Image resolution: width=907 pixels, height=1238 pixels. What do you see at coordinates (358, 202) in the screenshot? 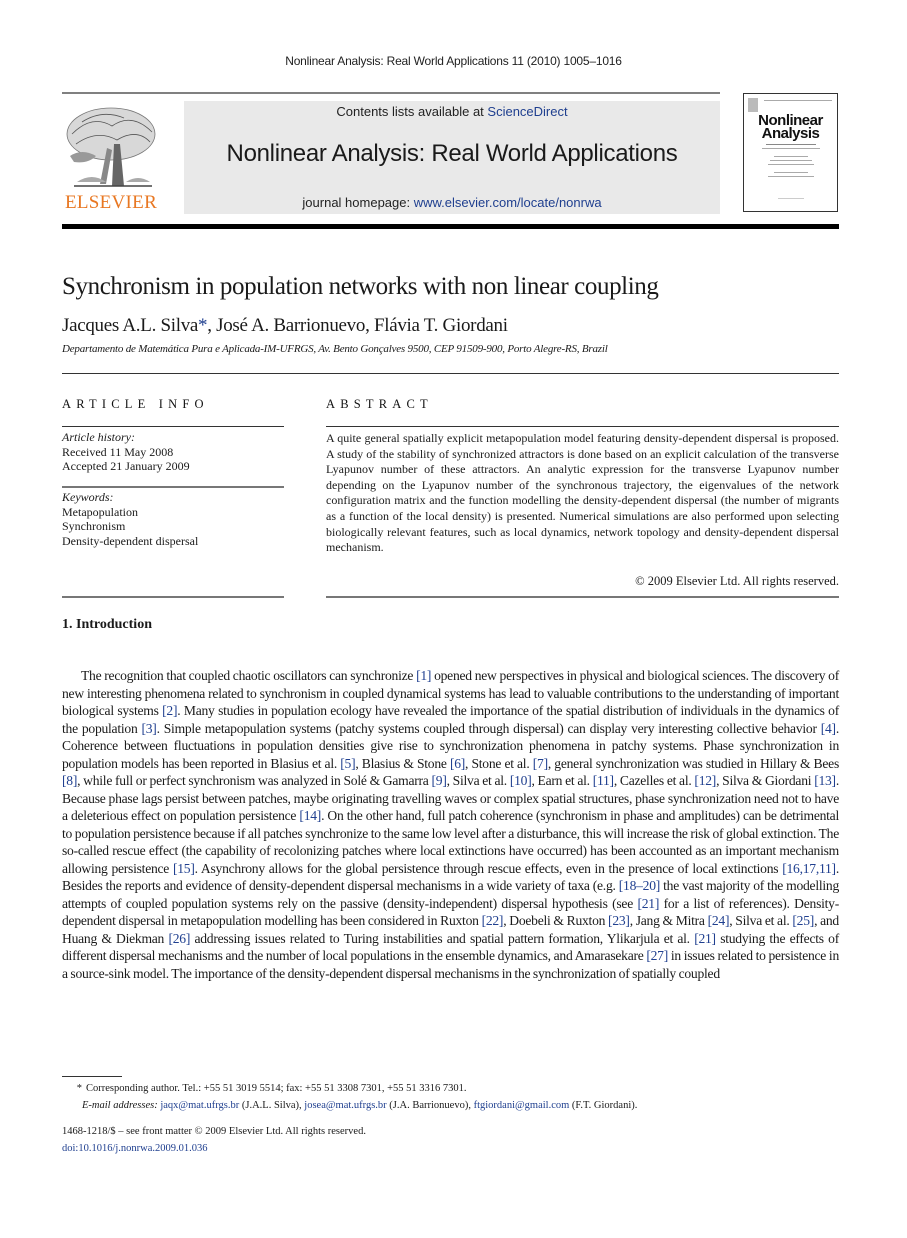
I see `homepage-prefix: journal homepage:` at bounding box center [358, 202].